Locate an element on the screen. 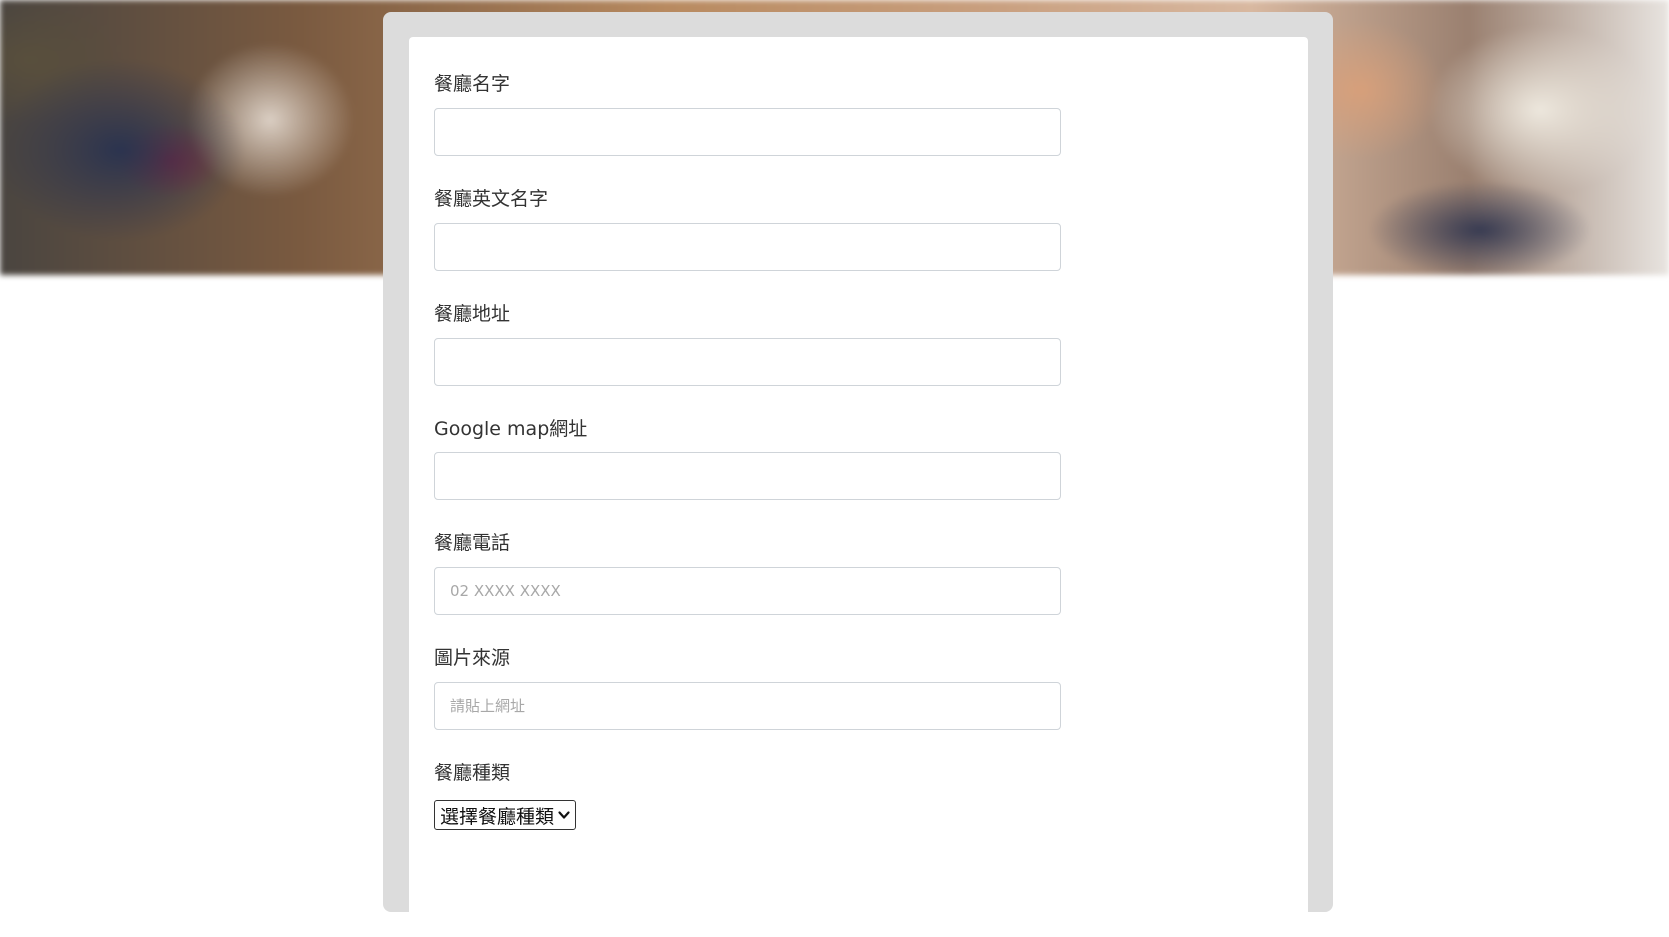  restaurant-category-select: 選擇餐廳種類 is located at coordinates (505, 815).